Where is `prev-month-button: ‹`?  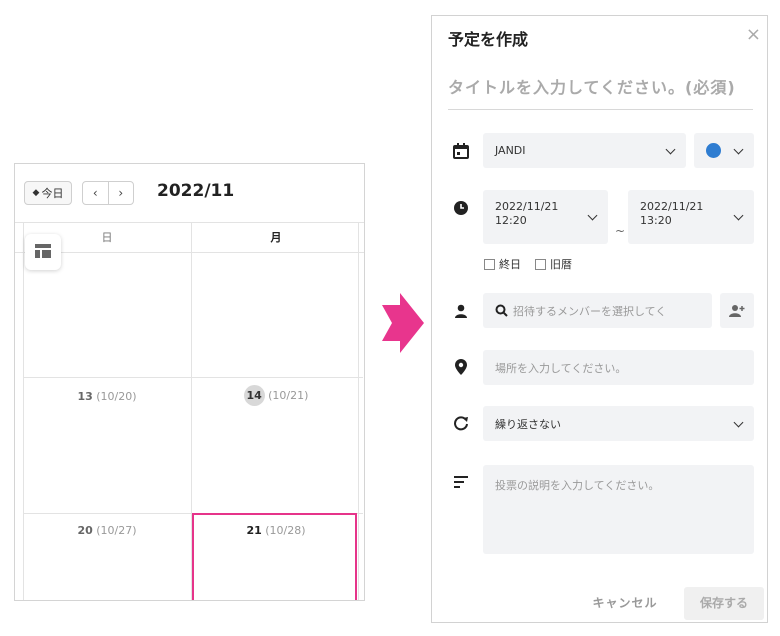 prev-month-button: ‹ is located at coordinates (95, 193).